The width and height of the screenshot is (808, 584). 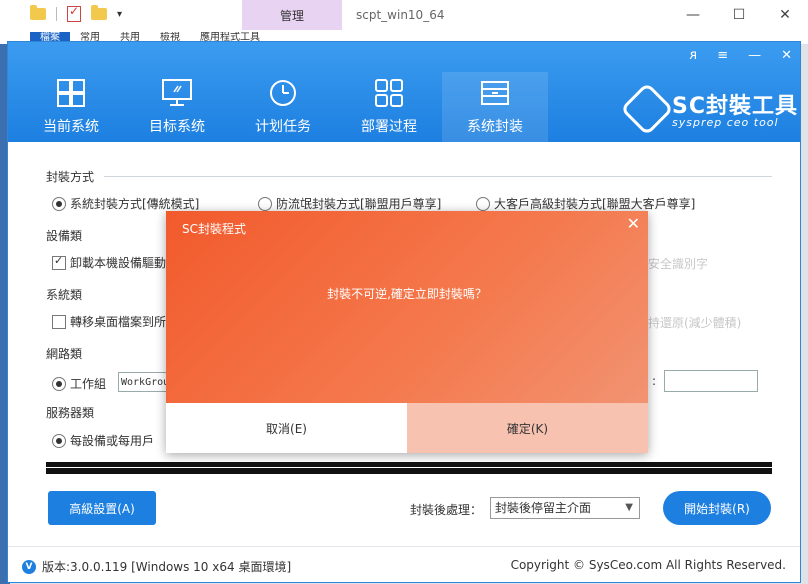 What do you see at coordinates (389, 127) in the screenshot?
I see `nav-label: 部署过程` at bounding box center [389, 127].